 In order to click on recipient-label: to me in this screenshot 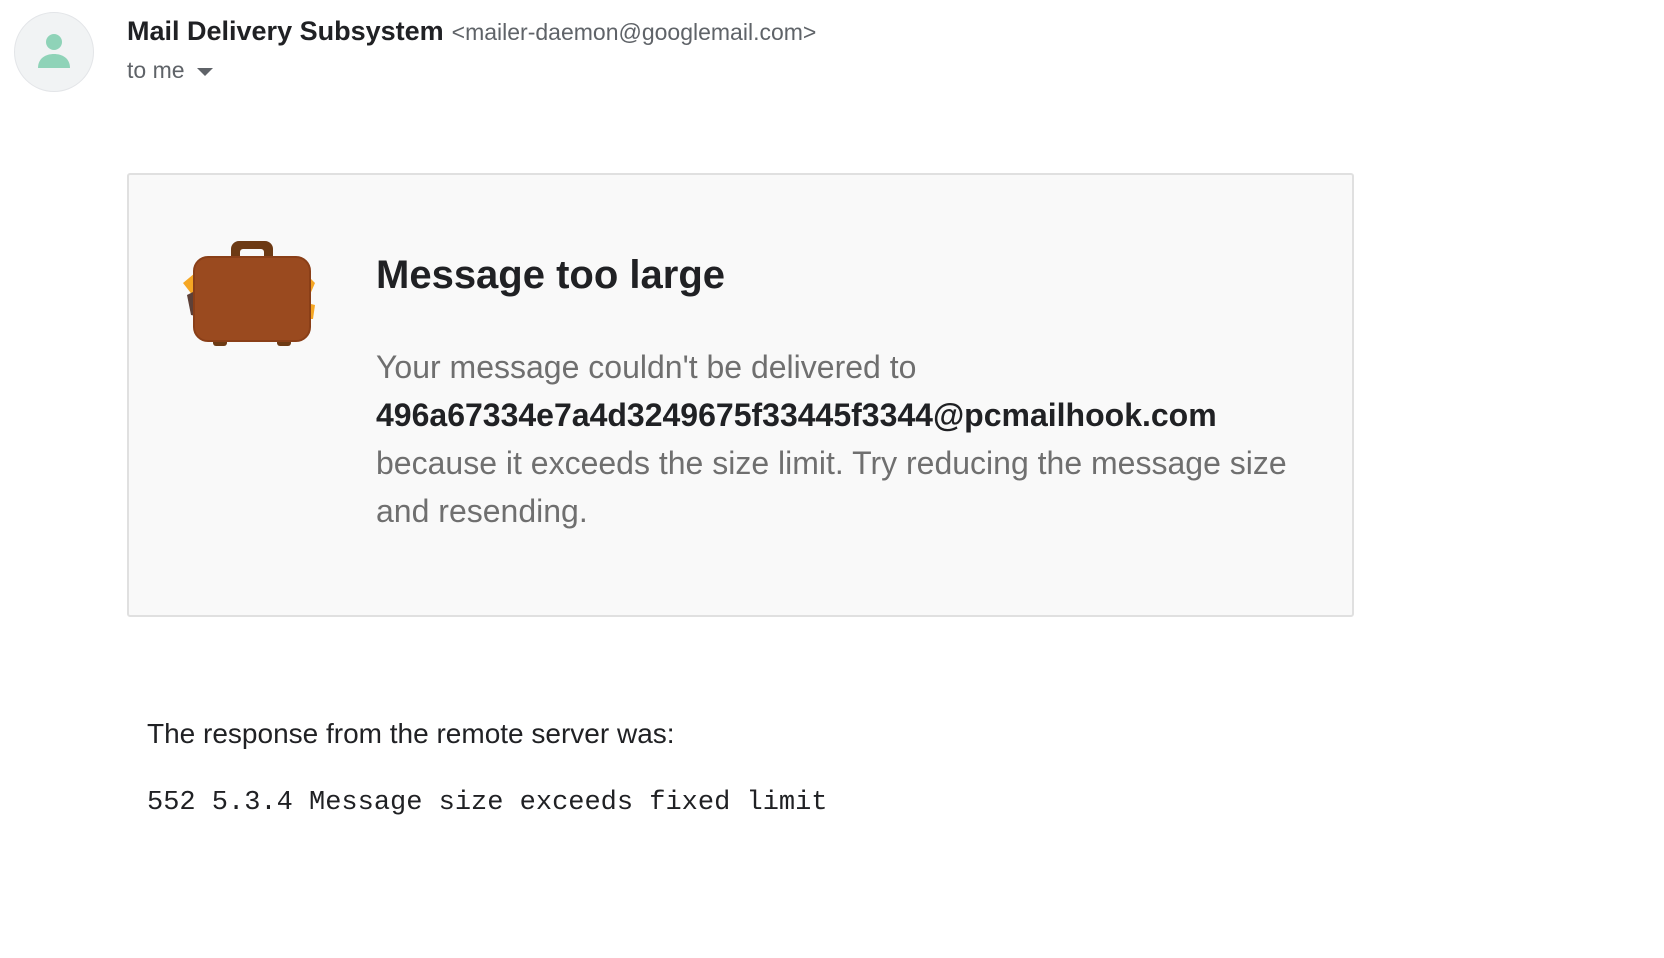, I will do `click(156, 70)`.